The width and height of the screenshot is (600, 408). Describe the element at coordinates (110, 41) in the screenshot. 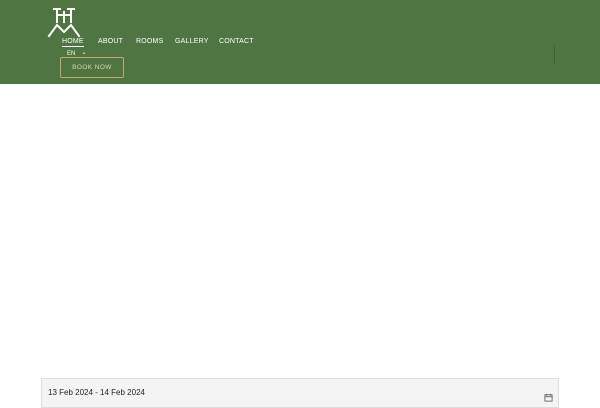

I see `nav-item-about: ABOUT` at that location.